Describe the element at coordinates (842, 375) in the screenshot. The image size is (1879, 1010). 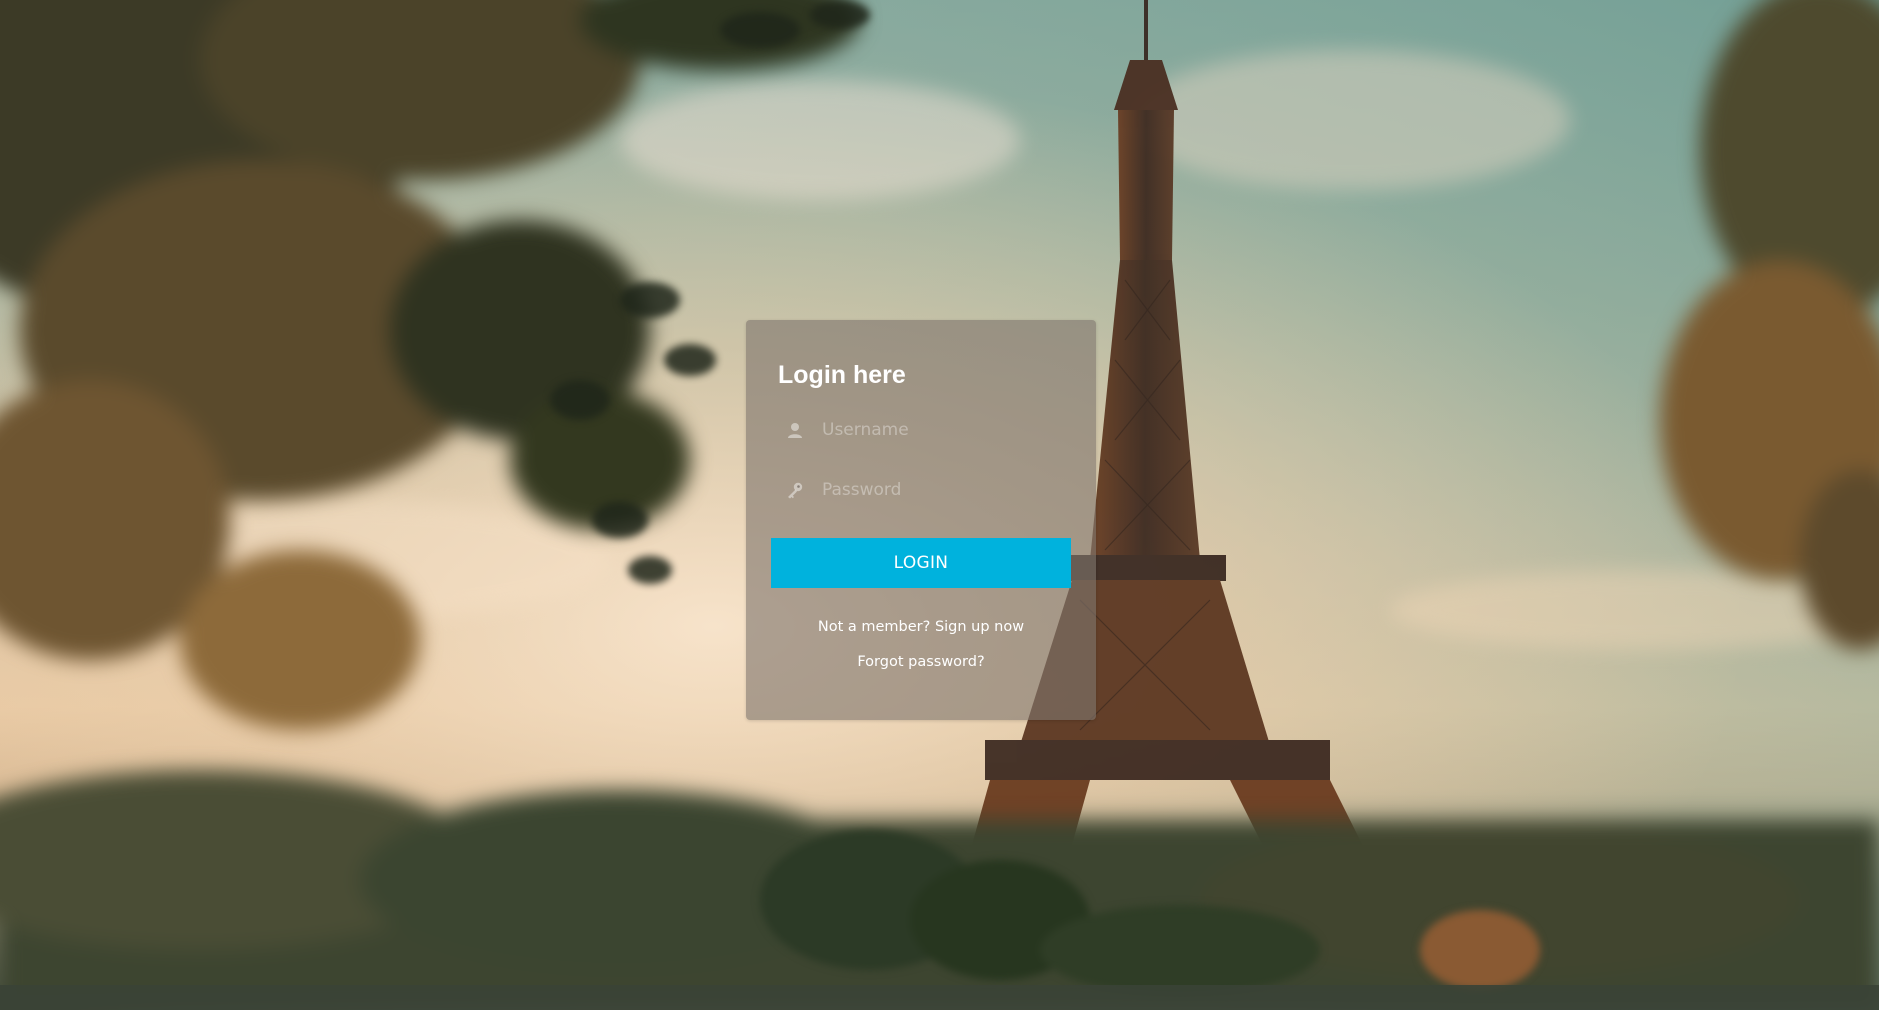
I see `login-title: Login here` at that location.